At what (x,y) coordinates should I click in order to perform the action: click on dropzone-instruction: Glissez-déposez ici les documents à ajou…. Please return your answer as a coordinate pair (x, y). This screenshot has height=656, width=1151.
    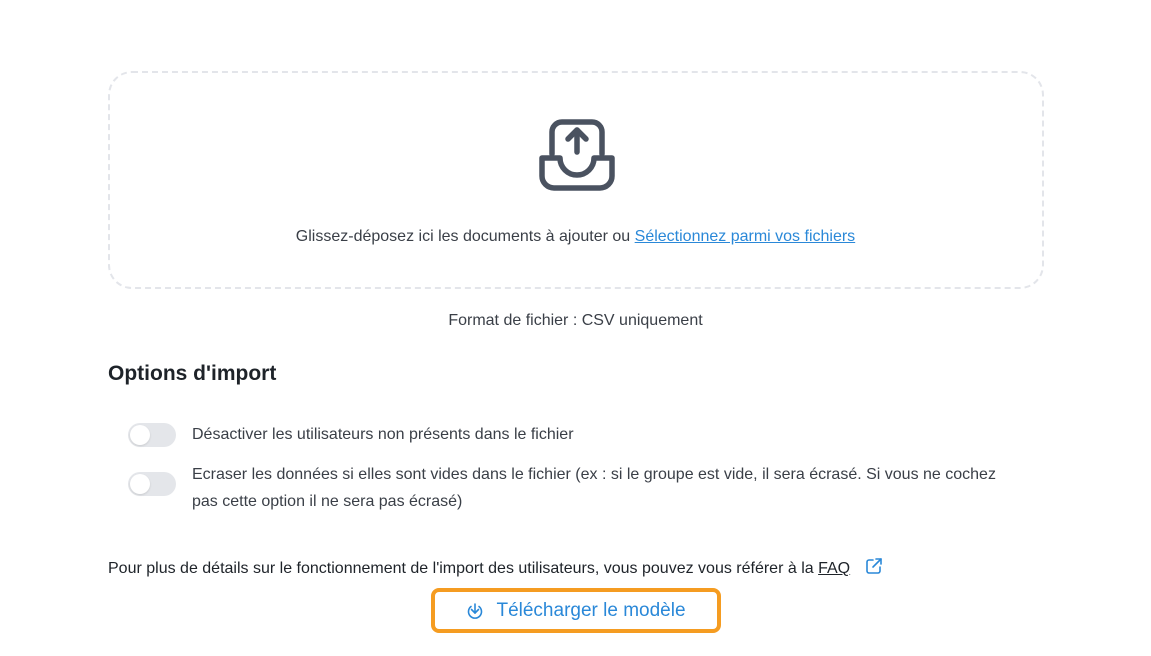
    Looking at the image, I should click on (463, 236).